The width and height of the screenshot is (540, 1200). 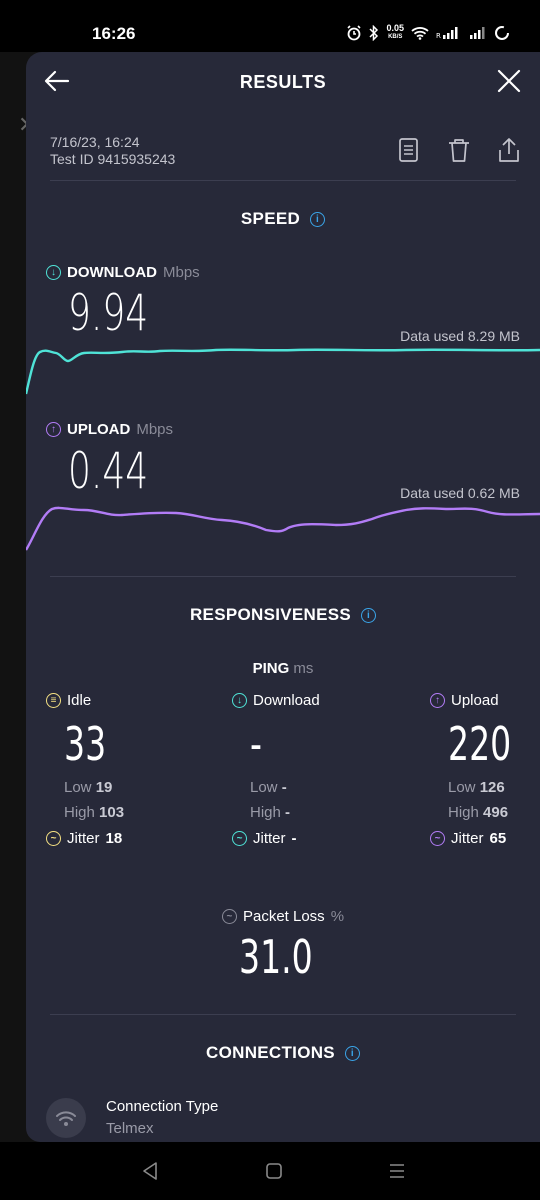 I want to click on download-label-text: DOWNLOAD, so click(x=112, y=272).